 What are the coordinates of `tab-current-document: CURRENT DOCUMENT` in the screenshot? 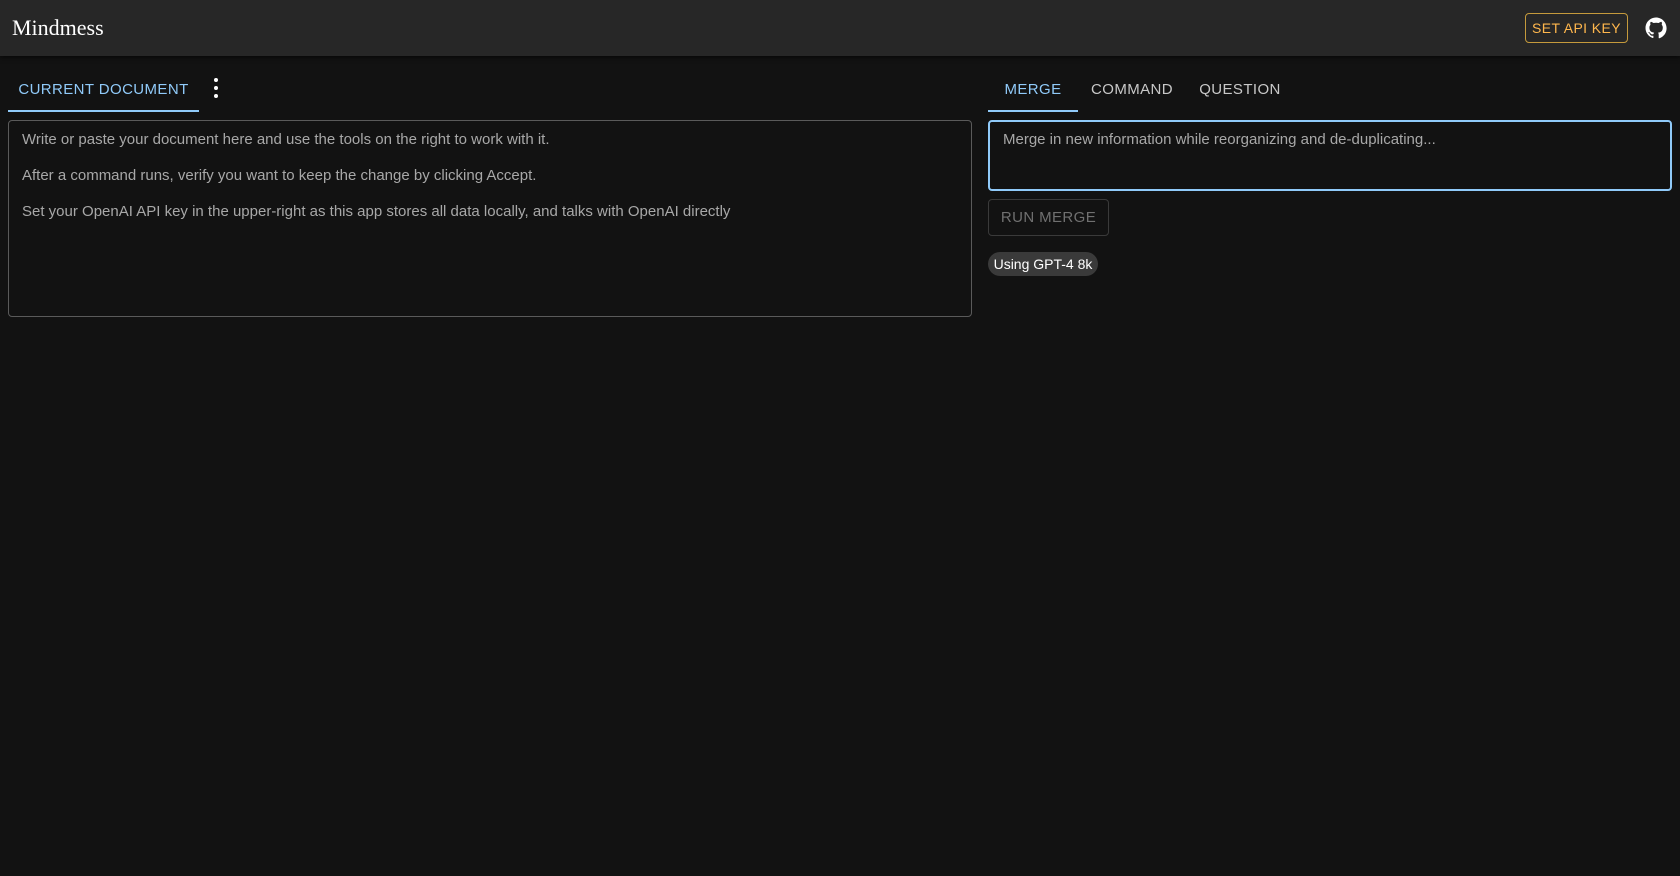 It's located at (103, 89).